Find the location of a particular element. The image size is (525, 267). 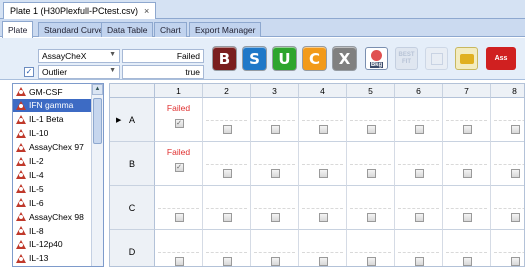

column-header: 4 is located at coordinates (323, 91).